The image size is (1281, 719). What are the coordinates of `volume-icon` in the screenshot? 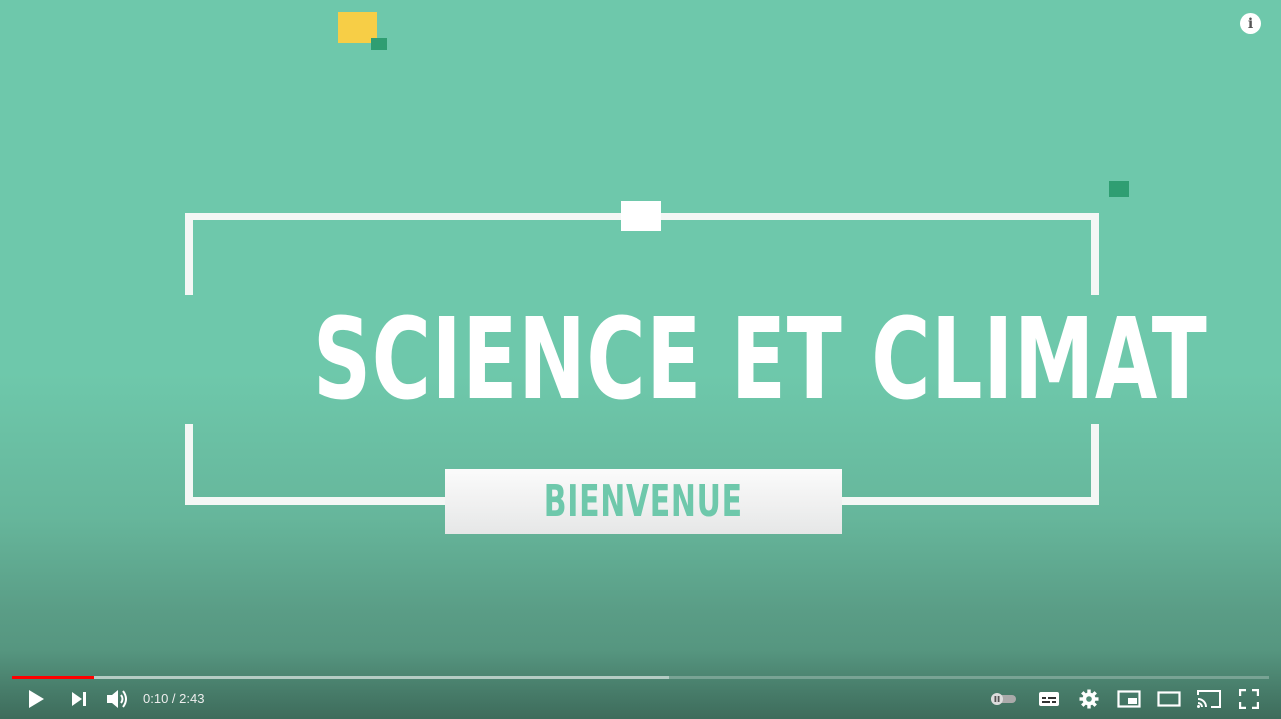 It's located at (117, 699).